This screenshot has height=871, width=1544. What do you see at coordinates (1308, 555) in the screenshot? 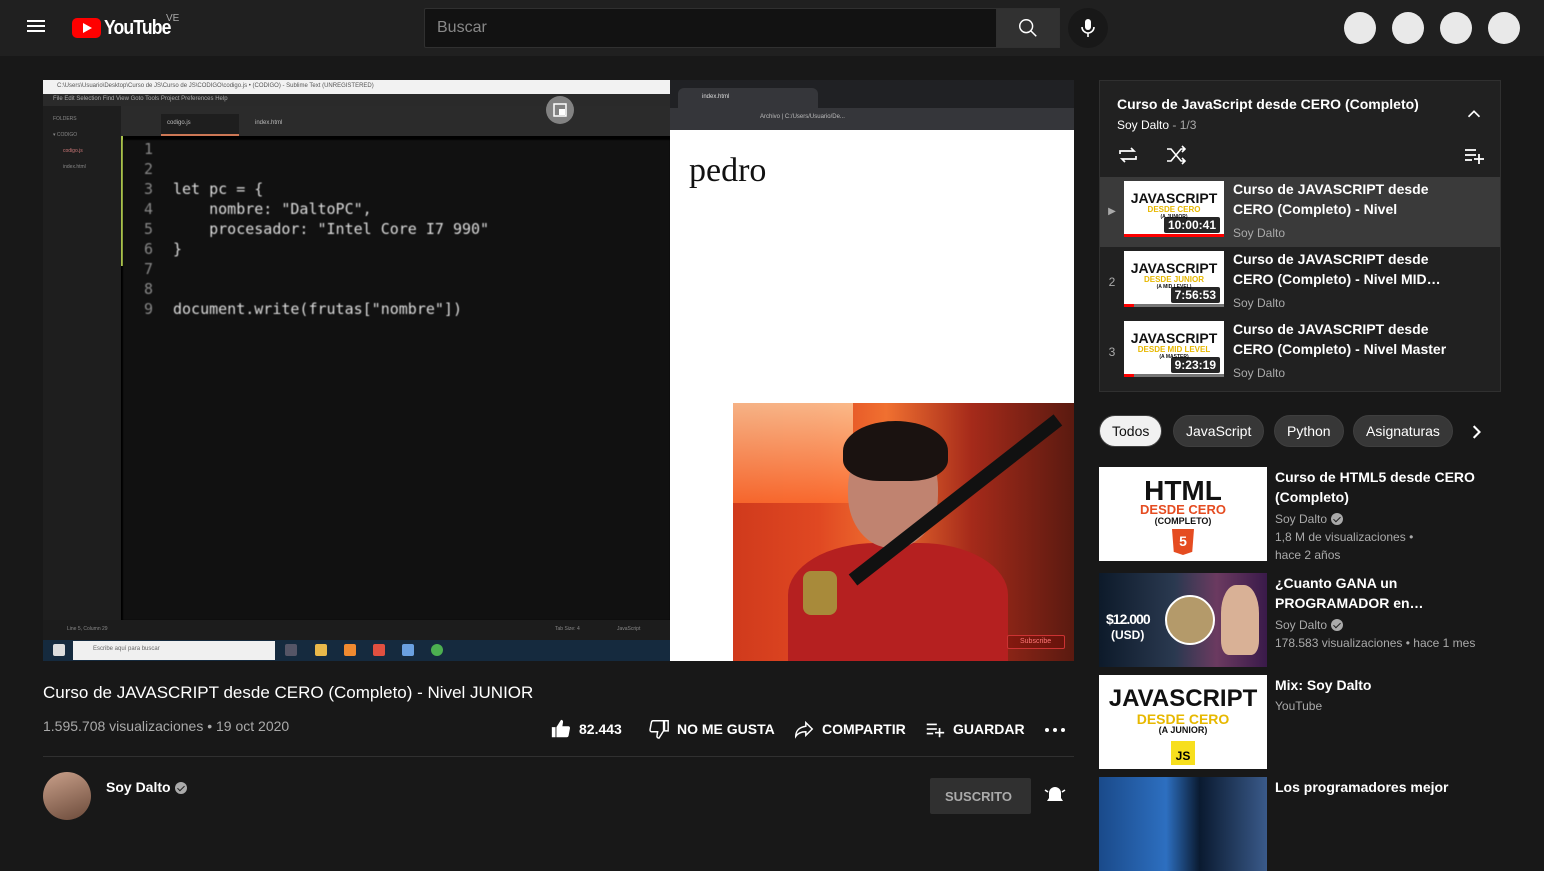
I see `video-age: hace 2 años` at bounding box center [1308, 555].